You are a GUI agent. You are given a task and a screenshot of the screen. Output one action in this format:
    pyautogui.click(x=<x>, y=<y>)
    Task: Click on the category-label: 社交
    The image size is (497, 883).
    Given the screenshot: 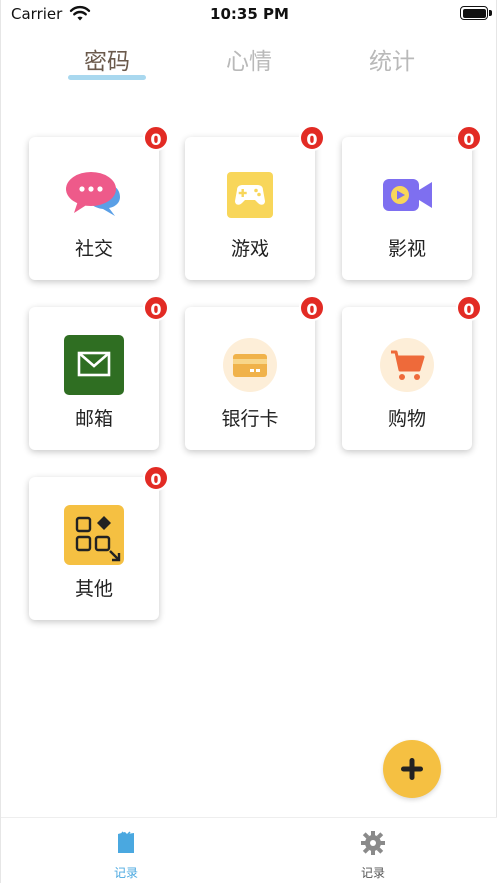 What is the action you would take?
    pyautogui.click(x=93, y=249)
    